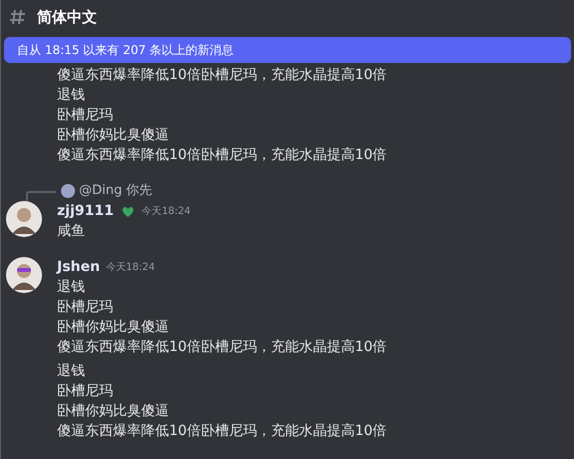 This screenshot has width=574, height=459. Describe the element at coordinates (78, 267) in the screenshot. I see `author-name: Jshen` at that location.